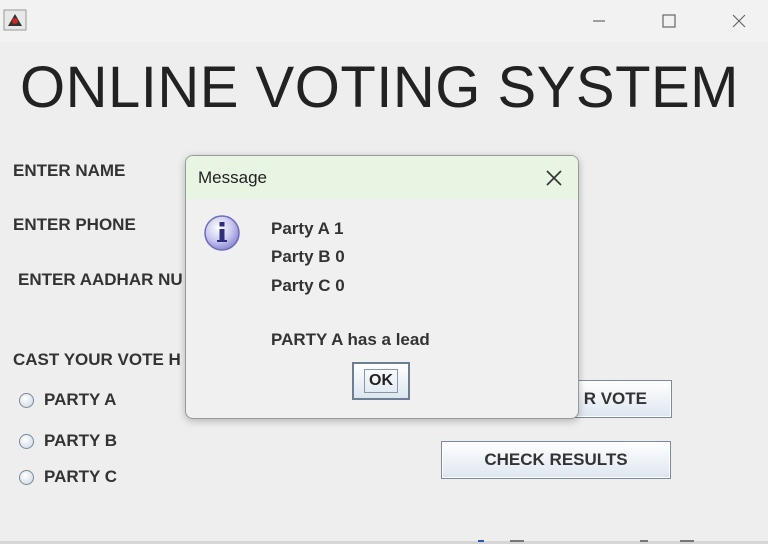 The width and height of the screenshot is (768, 544). Describe the element at coordinates (307, 228) in the screenshot. I see `result-party-a: Party A 1` at that location.